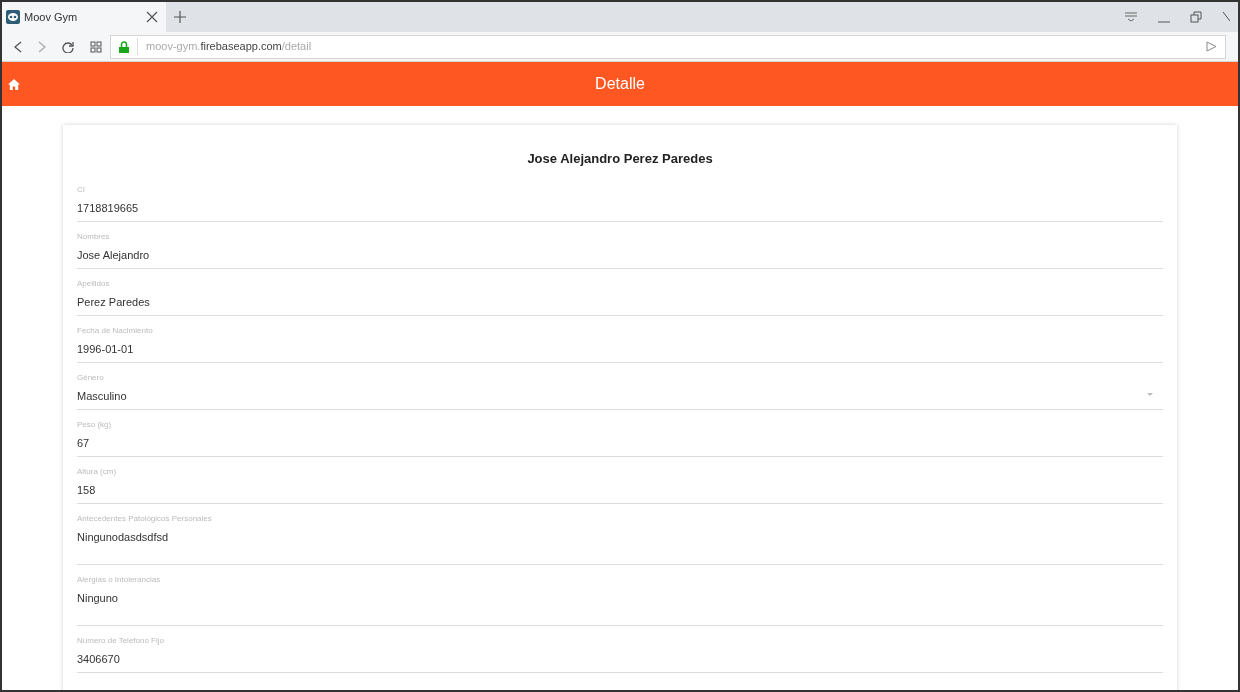  What do you see at coordinates (620, 546) in the screenshot?
I see `text-area: Ningunodasdsdfsd` at bounding box center [620, 546].